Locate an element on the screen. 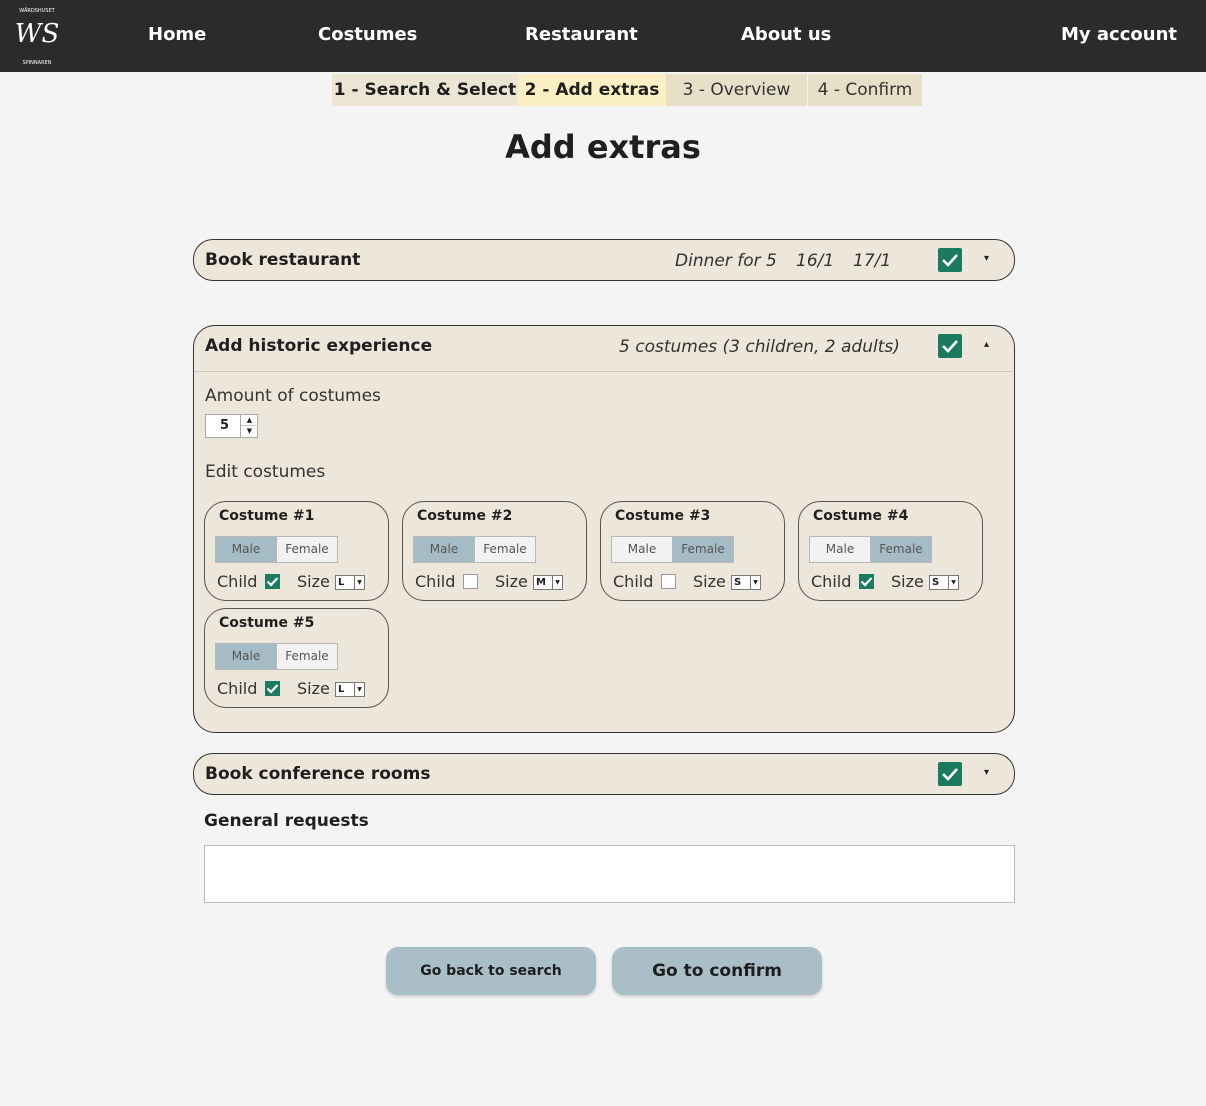  amount-label: Amount of costumes is located at coordinates (293, 396).